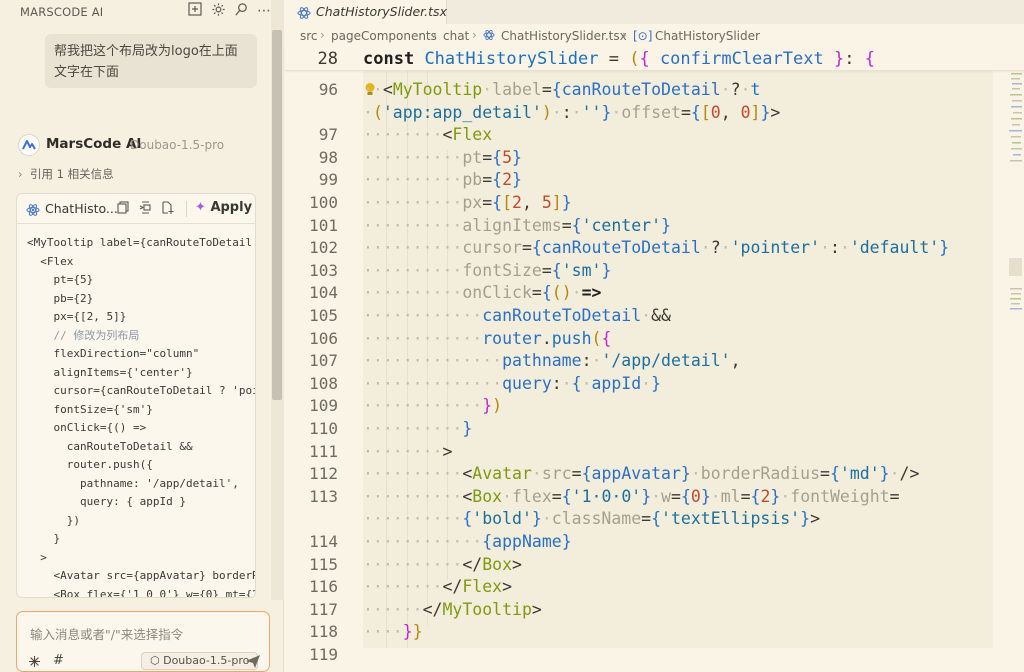 Image resolution: width=1024 pixels, height=672 pixels. I want to click on send-icon, so click(253, 661).